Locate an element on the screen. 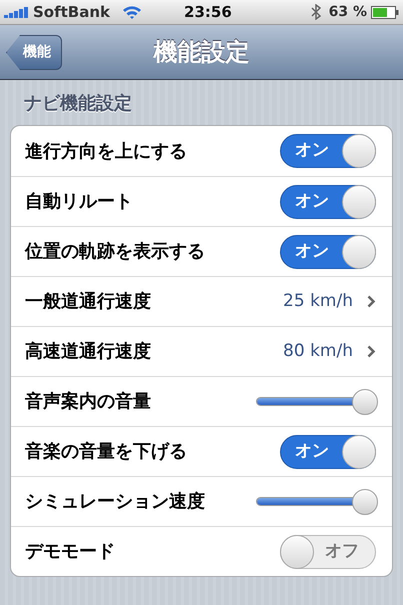 This screenshot has width=403, height=605. row-value: 80 km/h is located at coordinates (318, 351).